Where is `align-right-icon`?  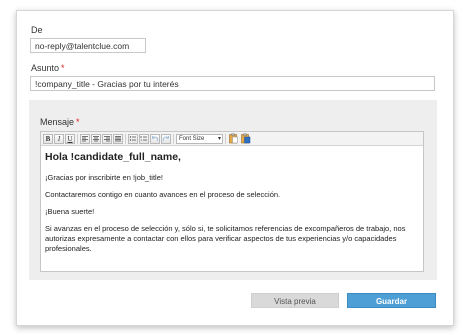
align-right-icon is located at coordinates (107, 138).